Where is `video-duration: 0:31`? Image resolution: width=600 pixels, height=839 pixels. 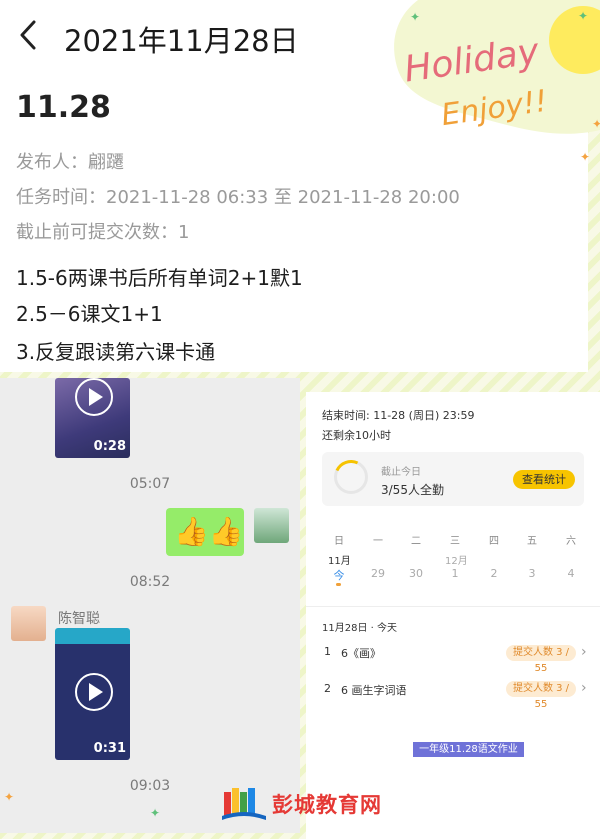
video-duration: 0:31 is located at coordinates (109, 748).